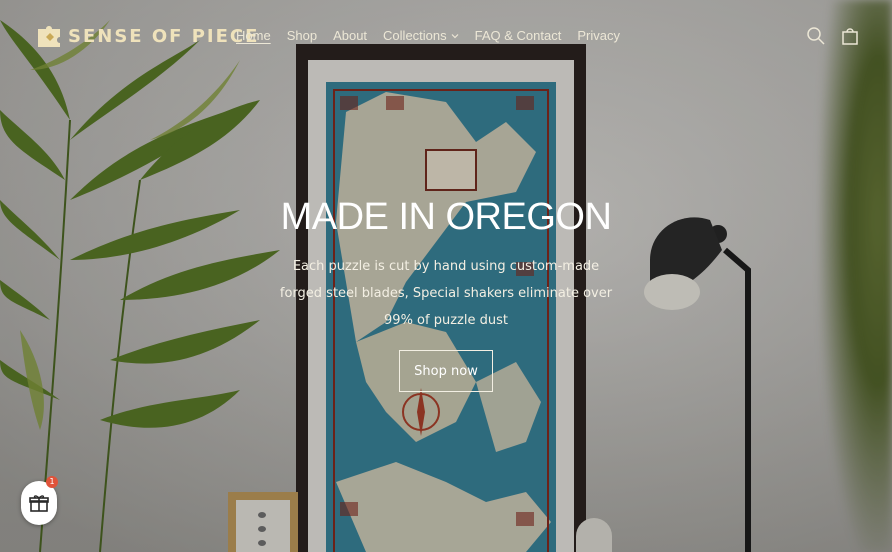 The width and height of the screenshot is (892, 552). What do you see at coordinates (302, 35) in the screenshot?
I see `nav-shop: Shop` at bounding box center [302, 35].